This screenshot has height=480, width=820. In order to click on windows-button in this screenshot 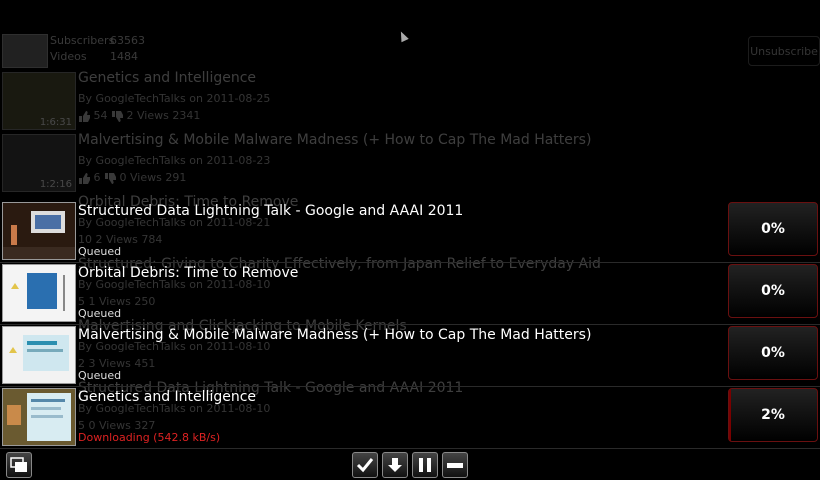, I will do `click(19, 465)`.